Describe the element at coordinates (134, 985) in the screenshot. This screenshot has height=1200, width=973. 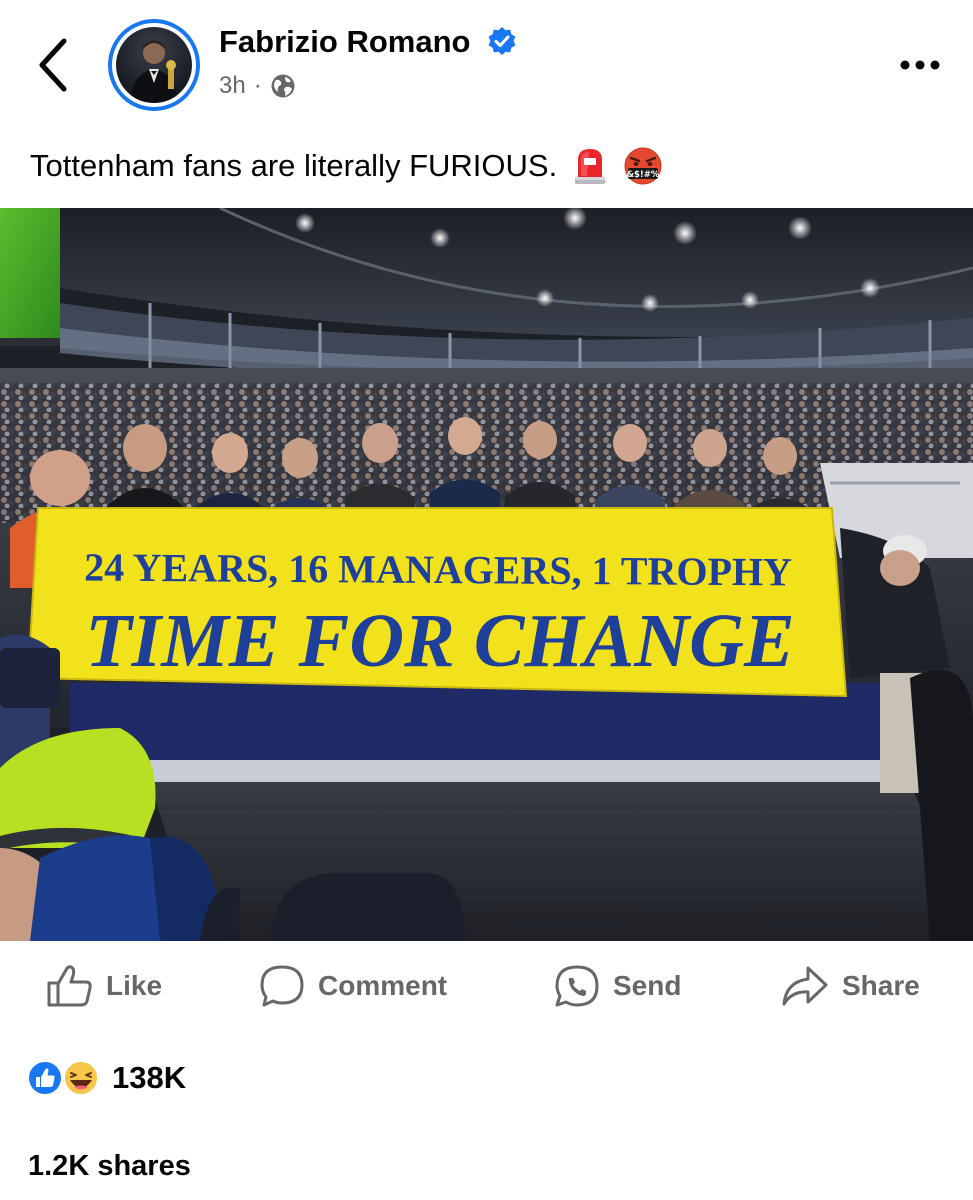
I see `like-label: Like` at that location.